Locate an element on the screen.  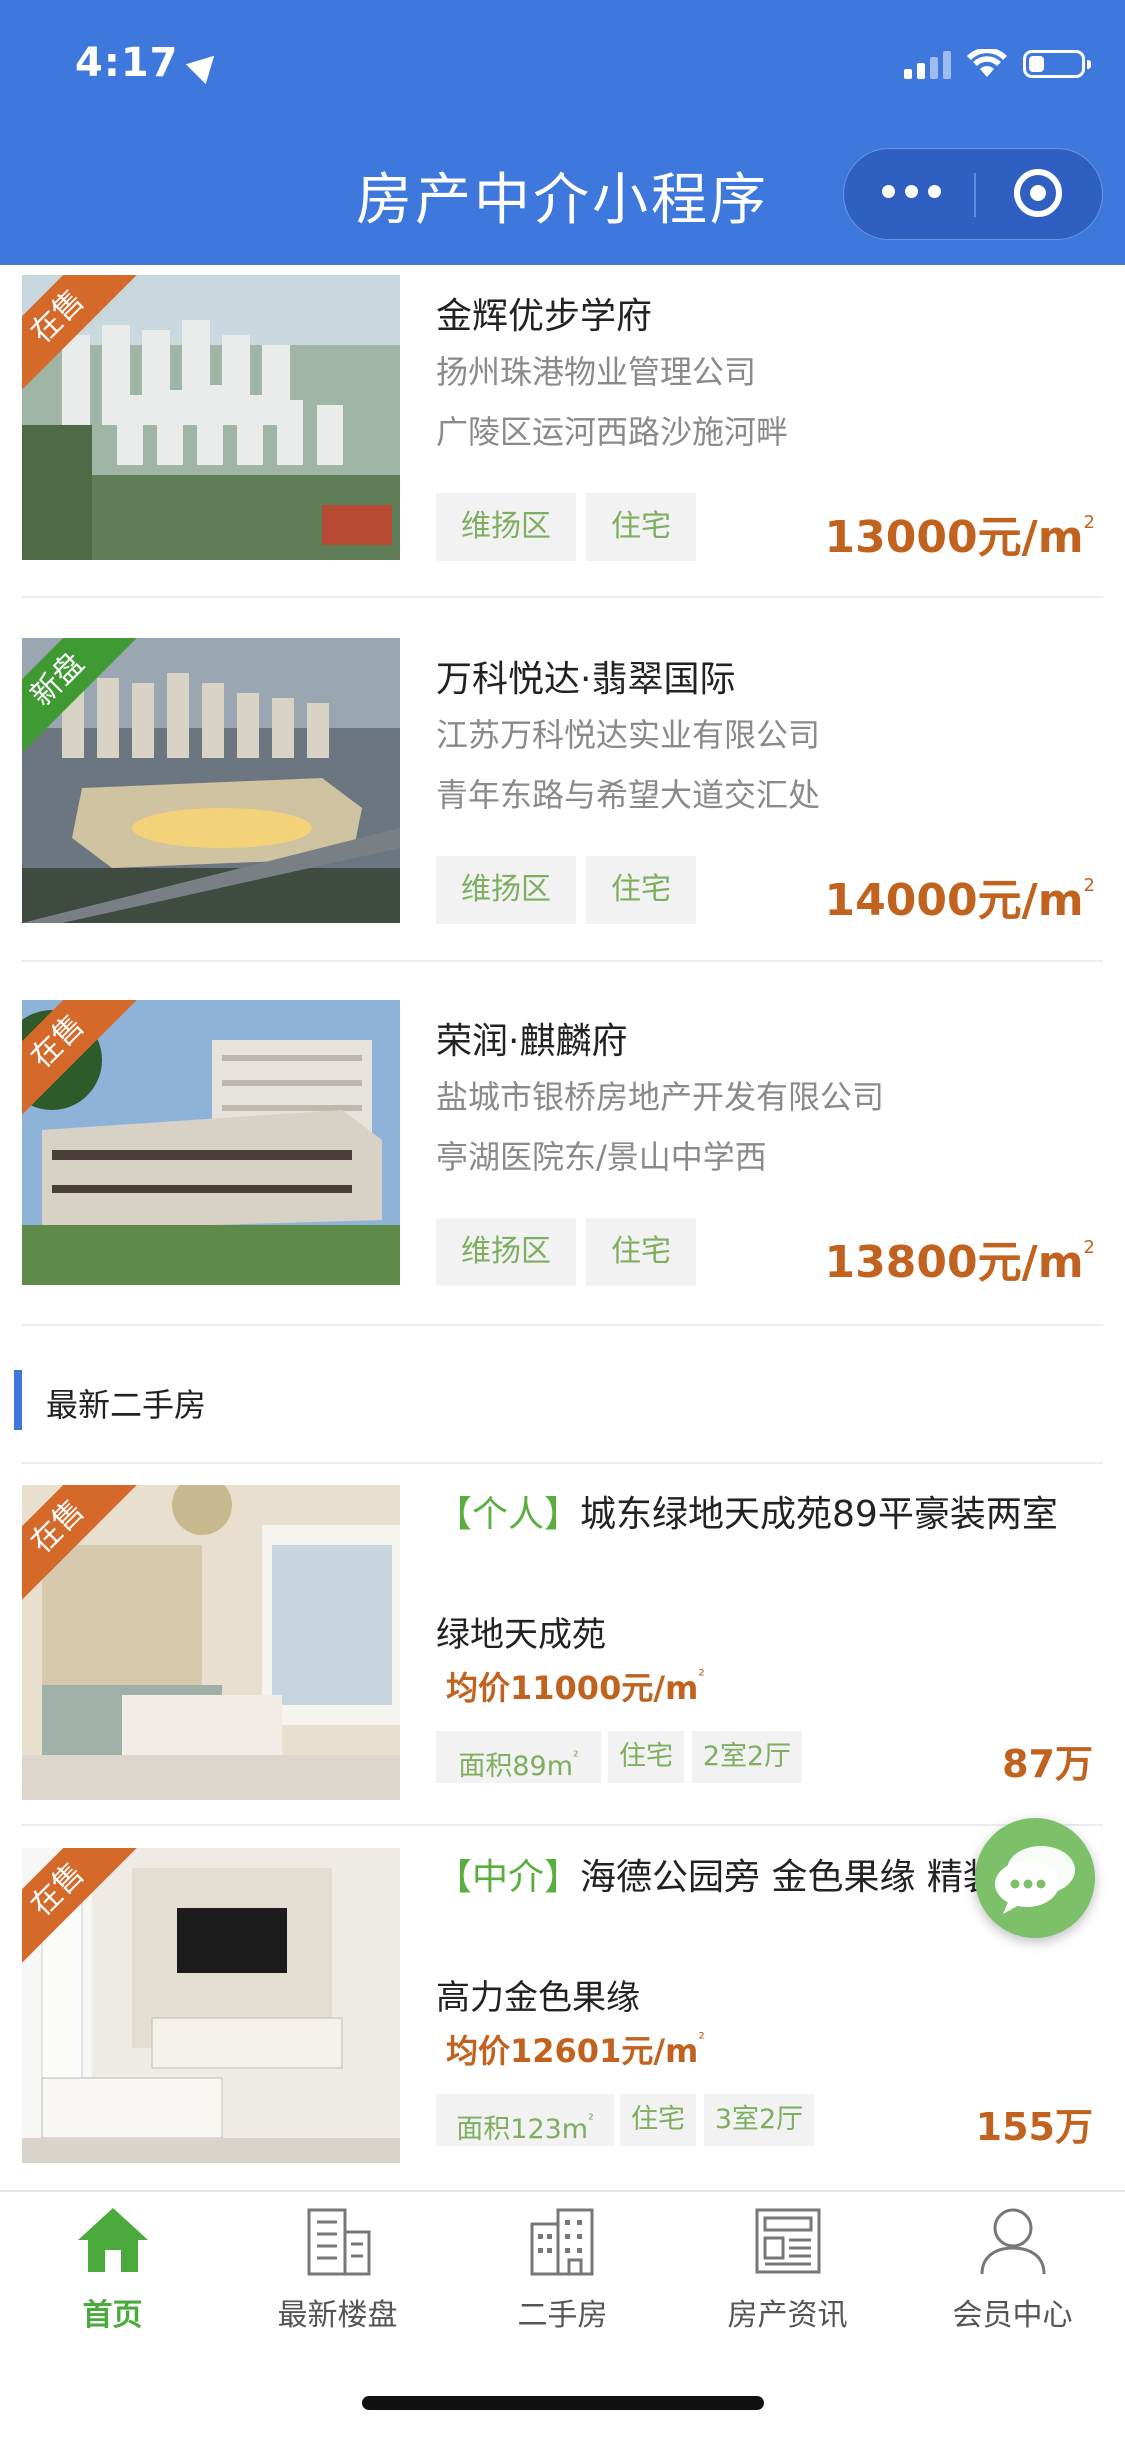
home-indicator is located at coordinates (563, 2403).